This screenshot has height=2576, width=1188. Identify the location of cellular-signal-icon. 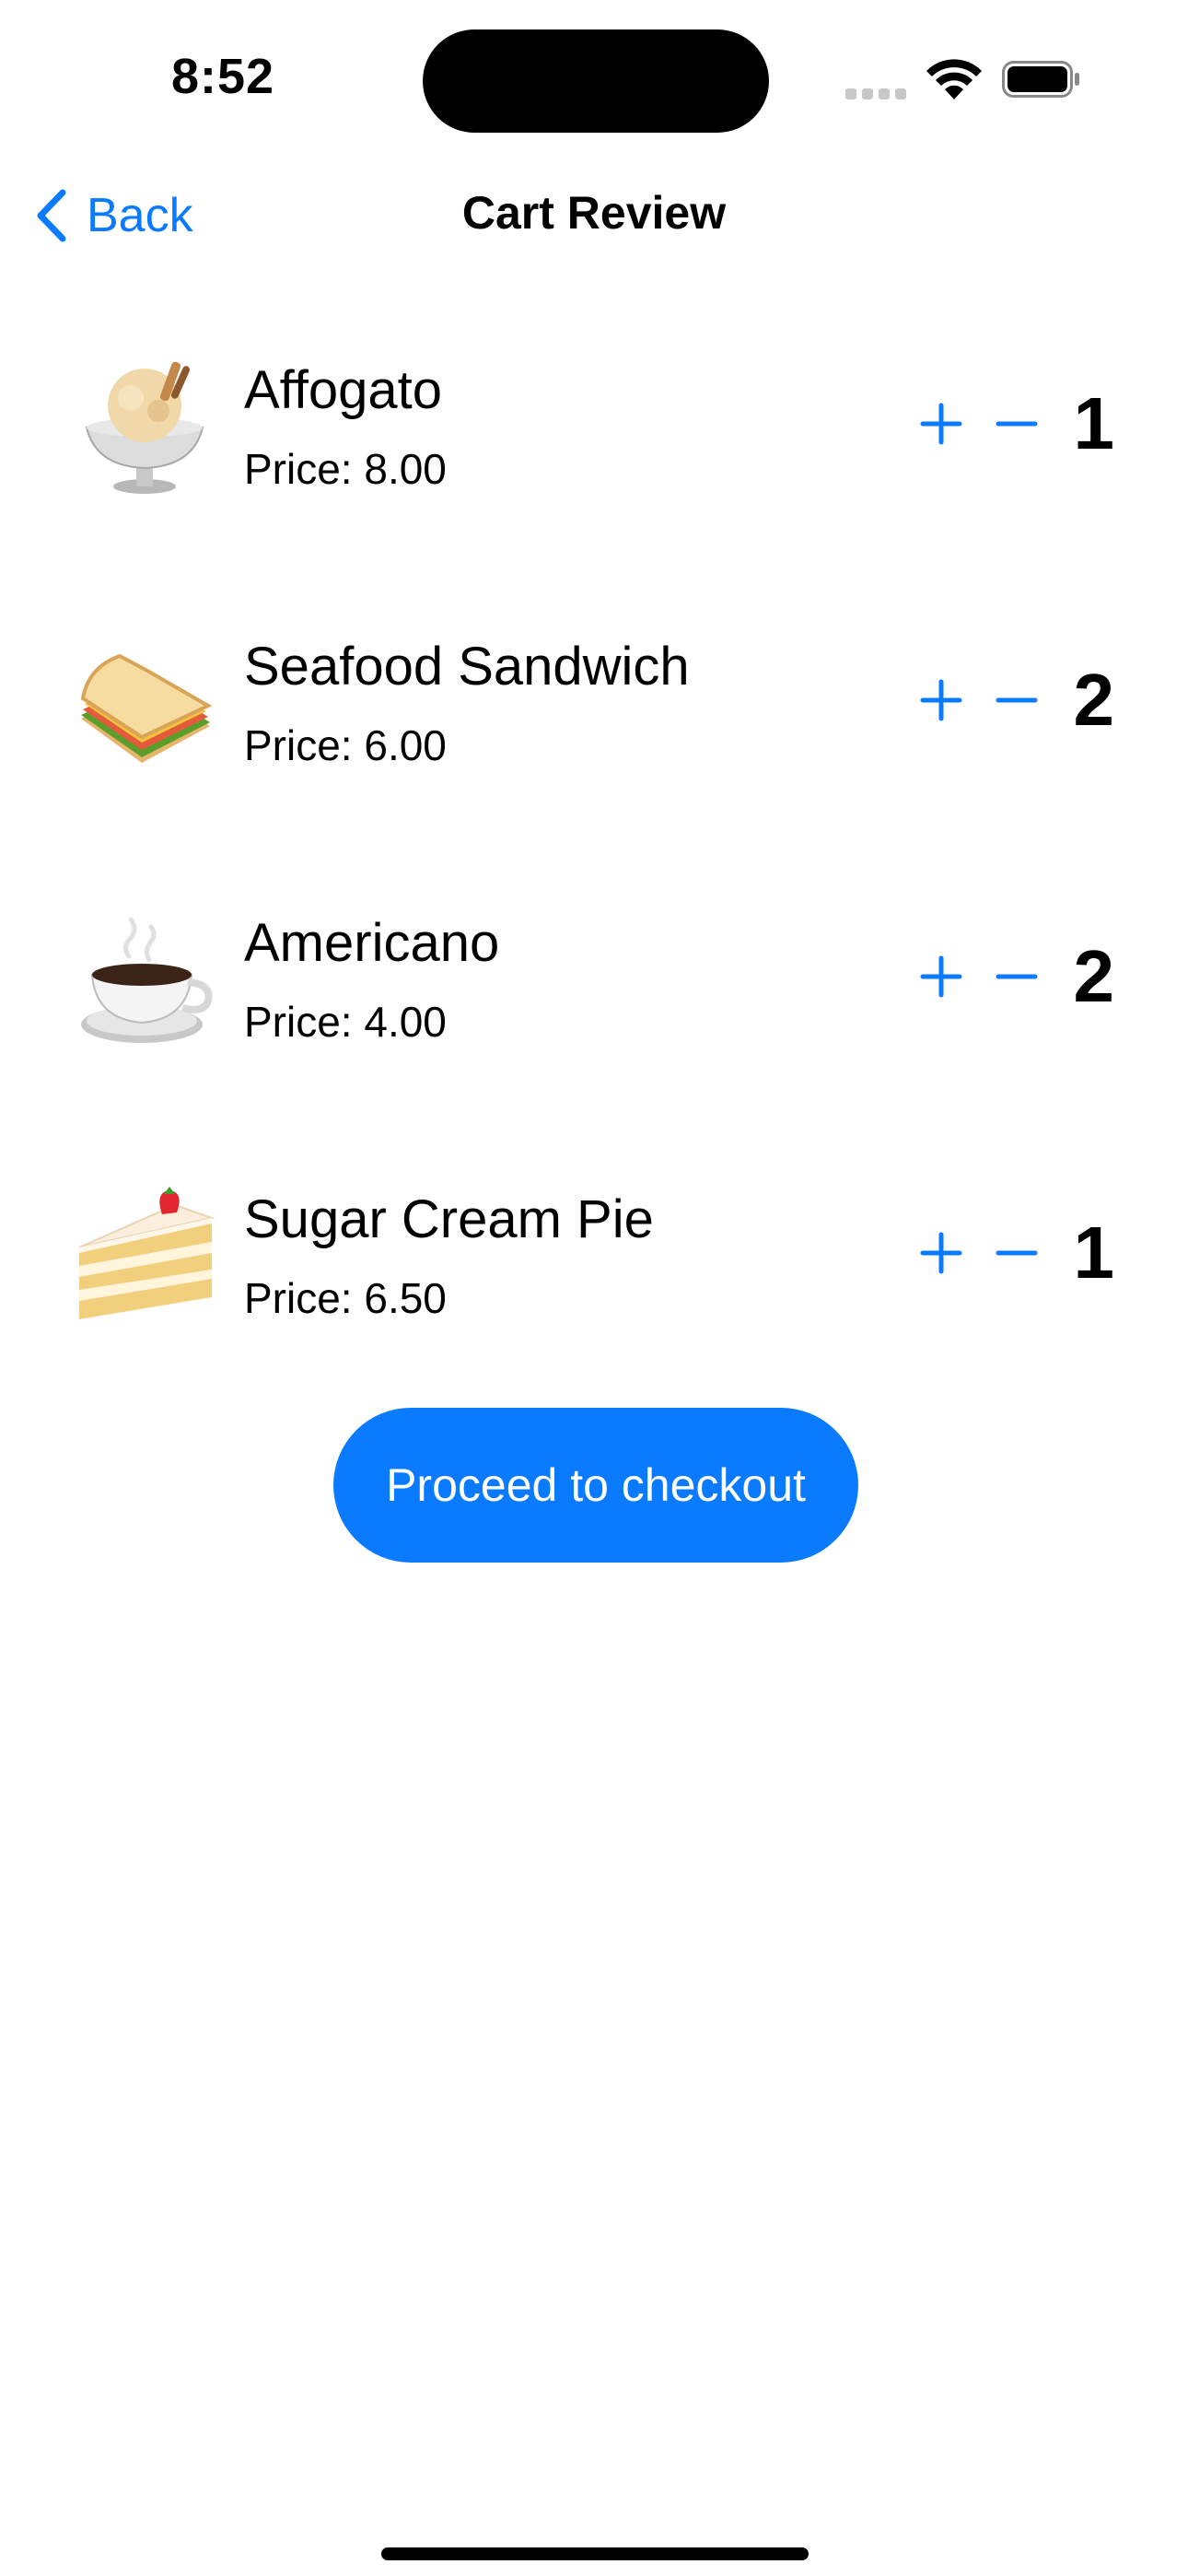
(875, 94).